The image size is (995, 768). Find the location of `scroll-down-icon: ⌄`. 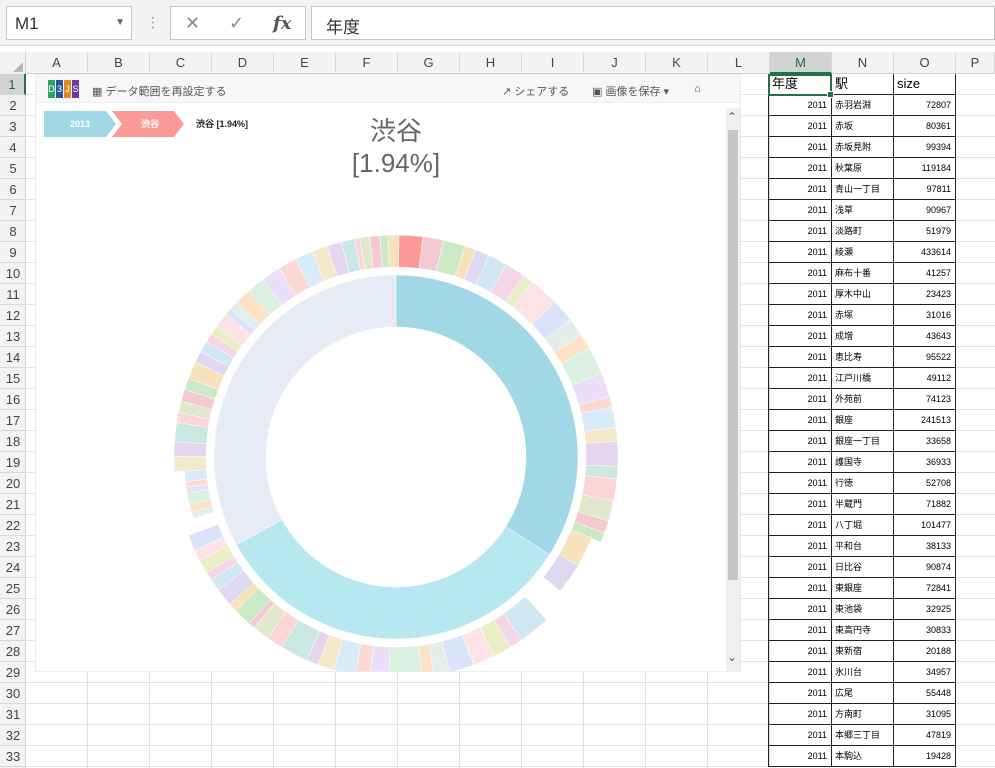

scroll-down-icon: ⌄ is located at coordinates (732, 657).